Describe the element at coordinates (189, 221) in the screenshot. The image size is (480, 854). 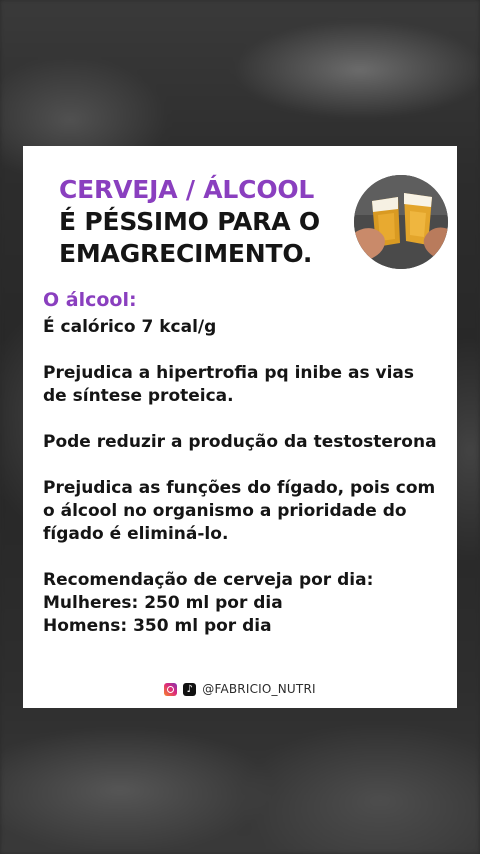
I see `headline-line-2: É PÉSSIMO PARA O` at that location.